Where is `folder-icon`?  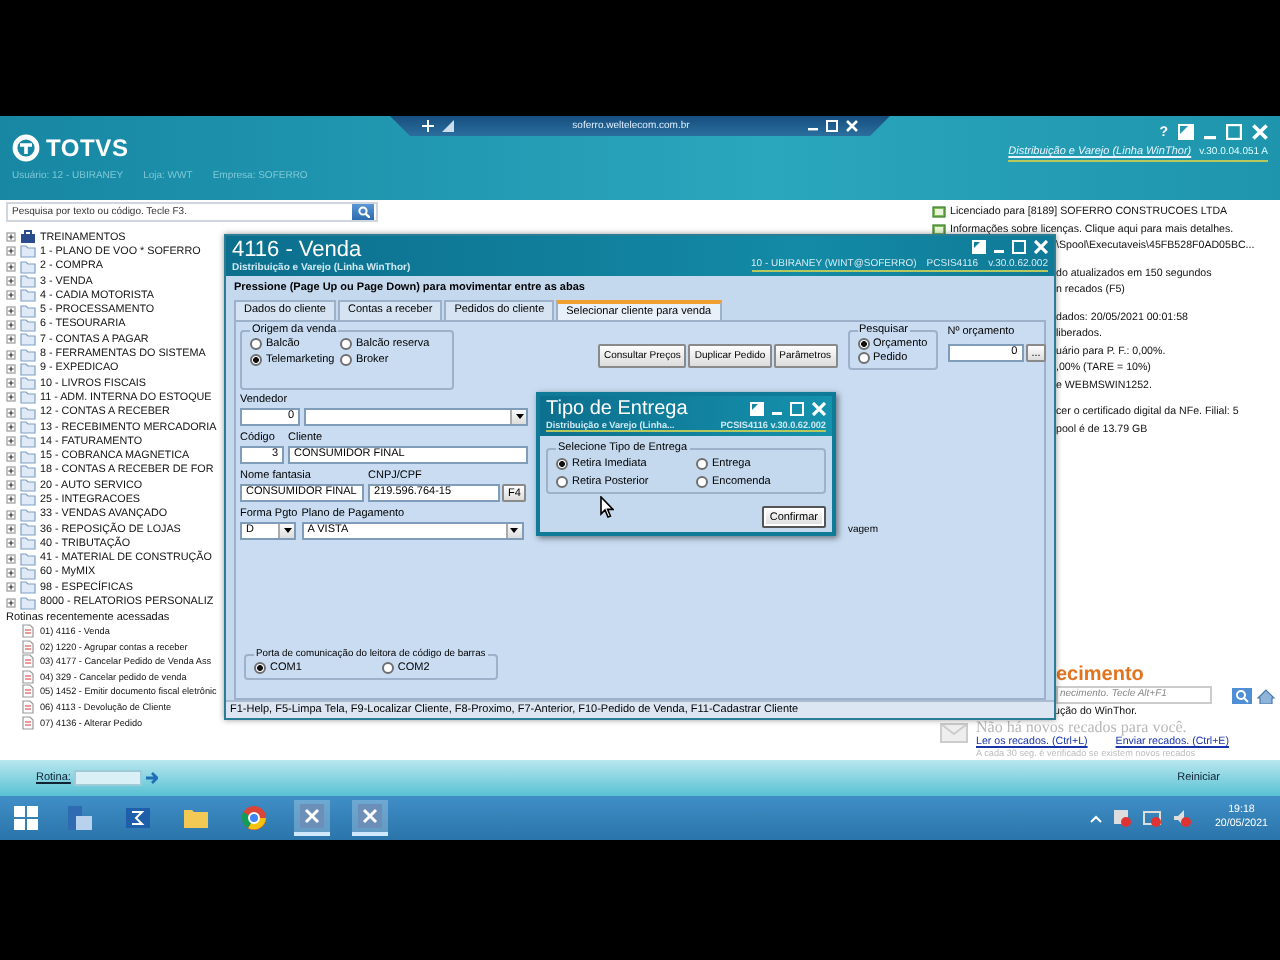 folder-icon is located at coordinates (196, 818).